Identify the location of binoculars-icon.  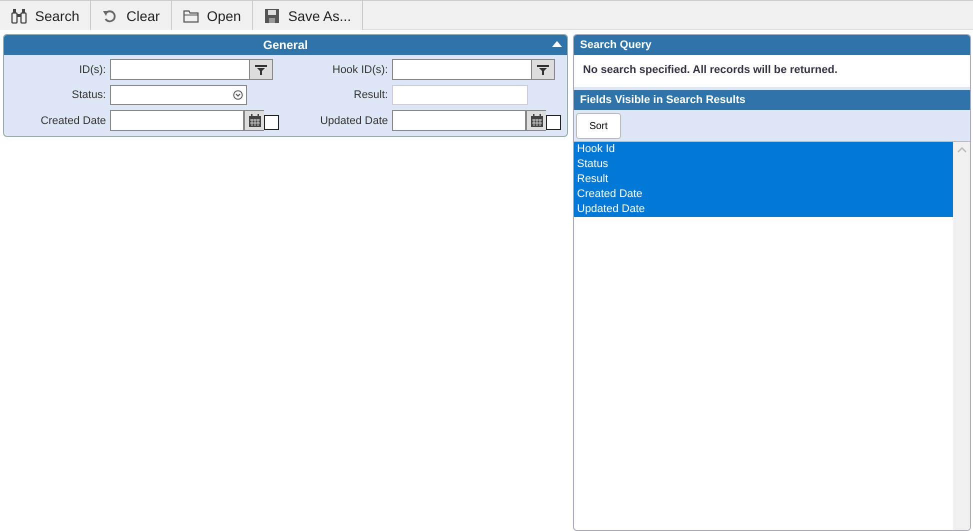
(19, 16).